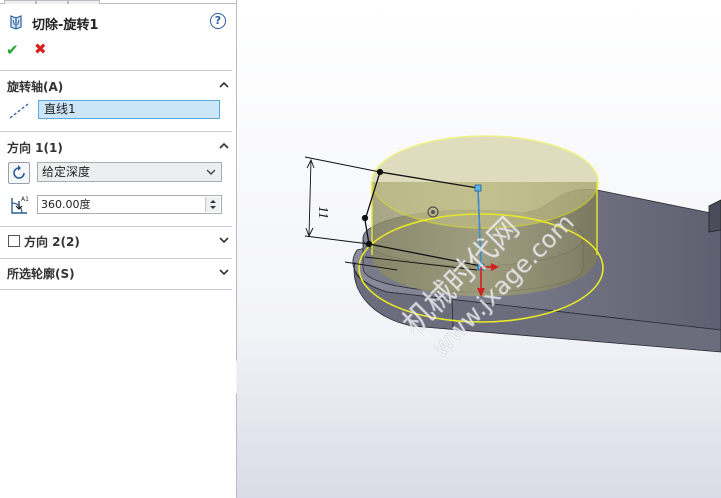  Describe the element at coordinates (40, 49) in the screenshot. I see `cancel-button: ✖` at that location.